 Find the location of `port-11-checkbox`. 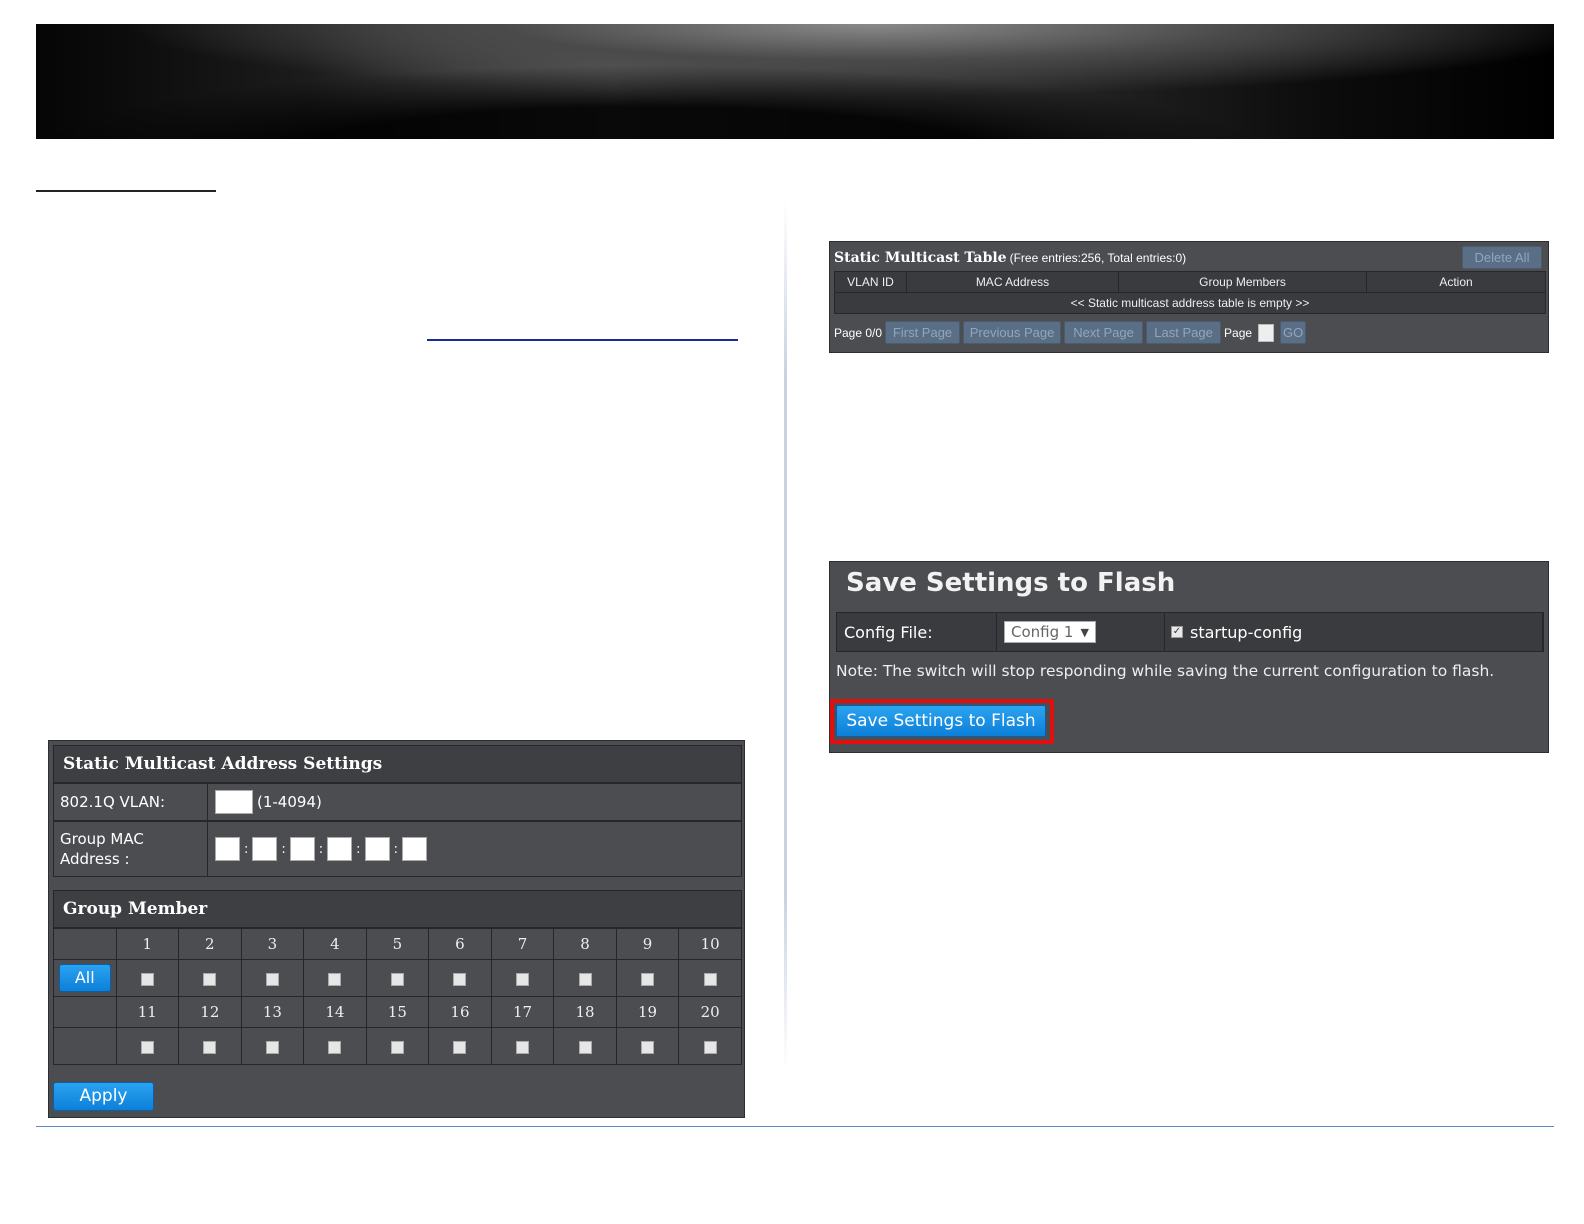

port-11-checkbox is located at coordinates (147, 1047).